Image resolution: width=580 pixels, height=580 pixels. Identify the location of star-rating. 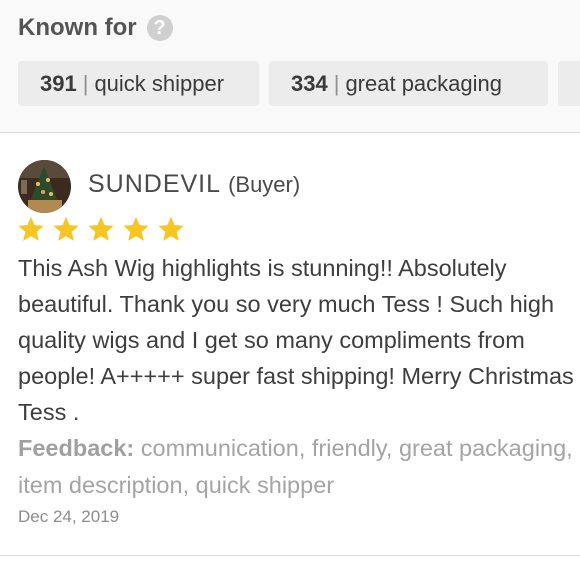
(104, 229).